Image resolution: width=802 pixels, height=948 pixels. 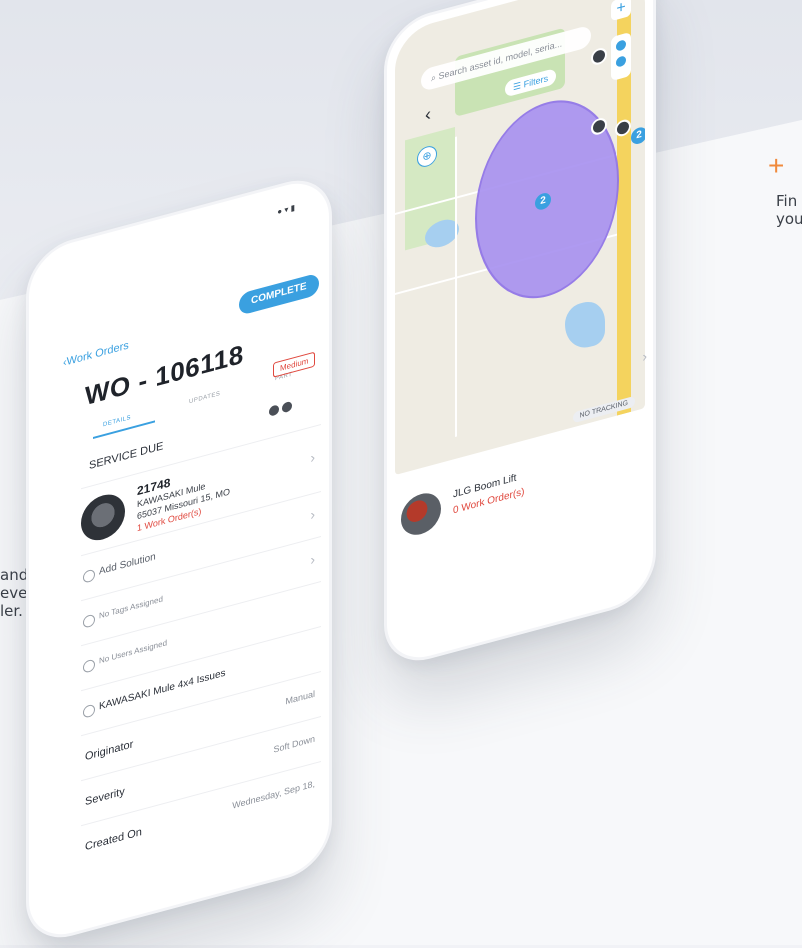 I want to click on right-caption: Fin you, so click(x=789, y=210).